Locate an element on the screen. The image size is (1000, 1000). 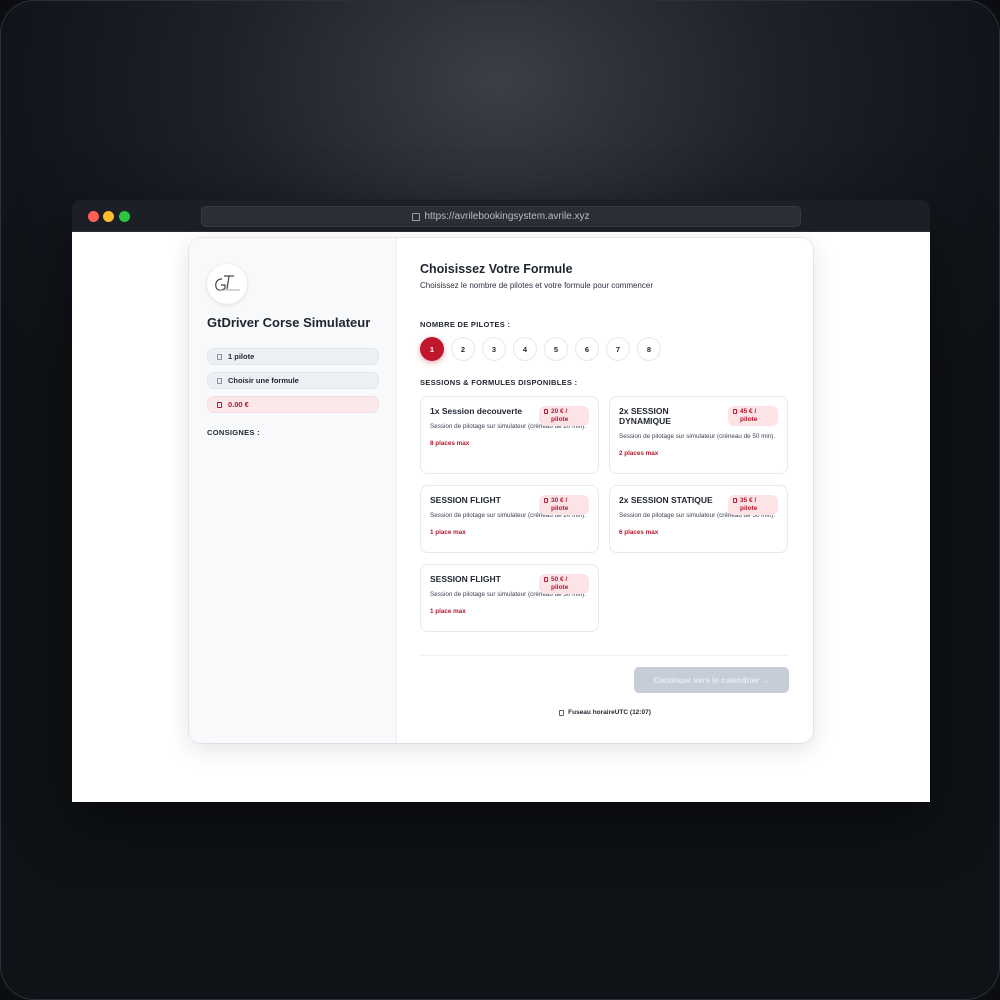
user-icon is located at coordinates (219, 356).